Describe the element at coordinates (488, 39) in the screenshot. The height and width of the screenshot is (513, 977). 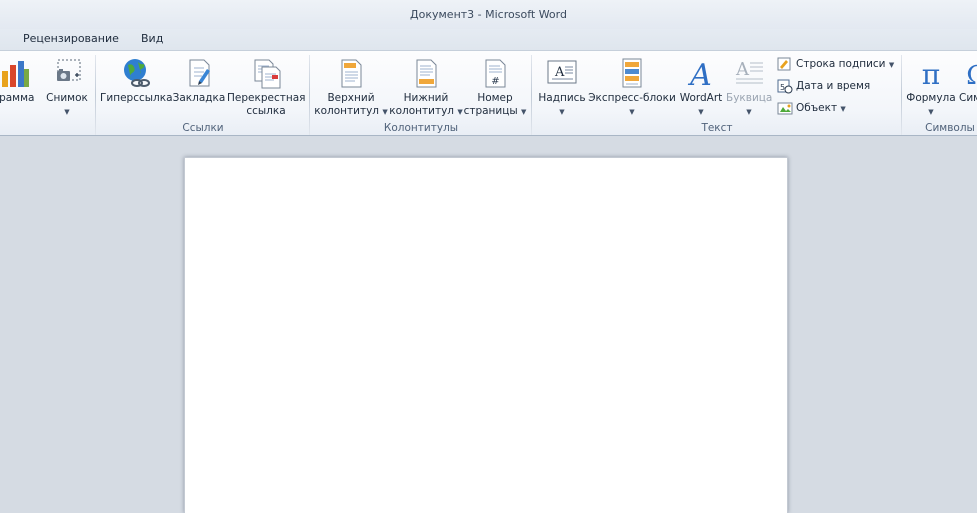
I see `ribbon-tab-bar: Рецензирование Вид` at that location.